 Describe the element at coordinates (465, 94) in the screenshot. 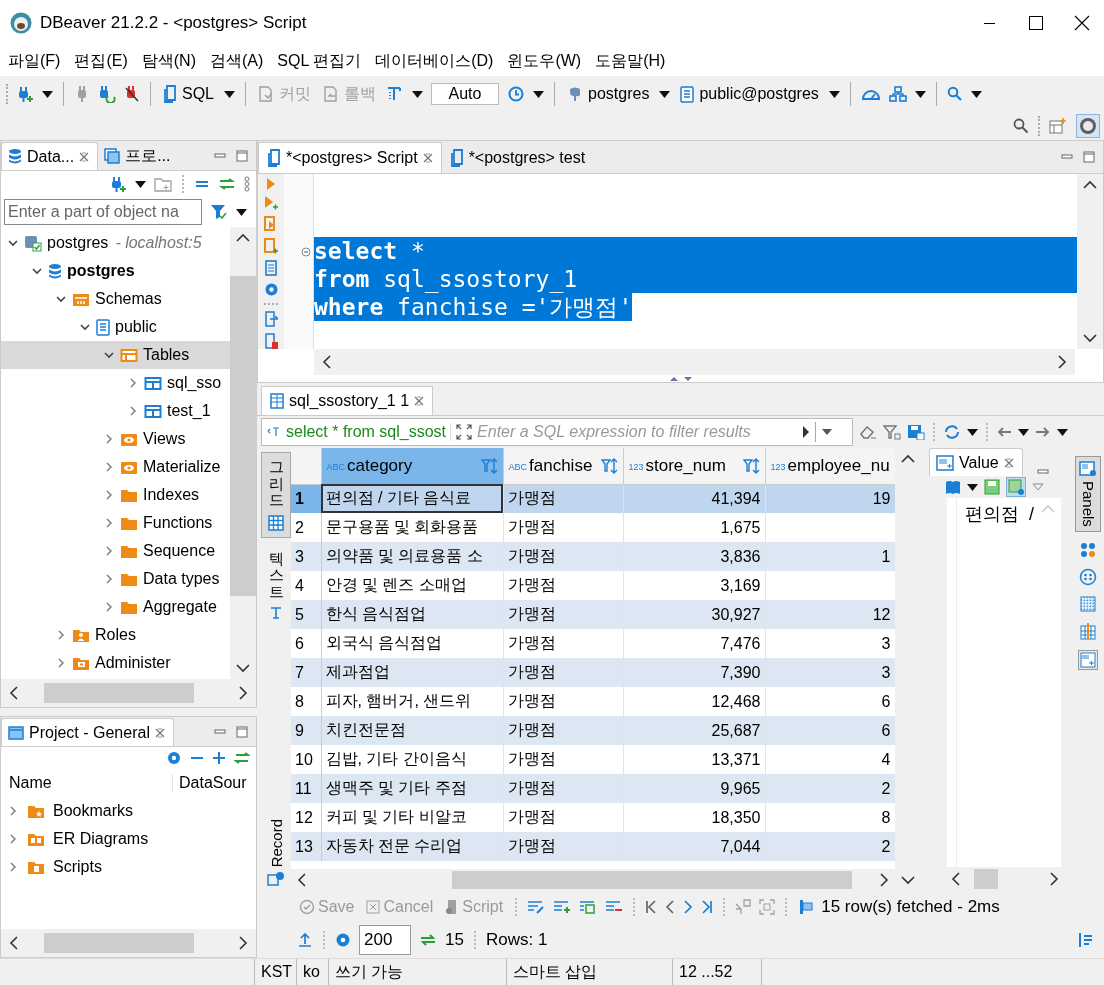

I see `commit-mode-field: Auto` at that location.